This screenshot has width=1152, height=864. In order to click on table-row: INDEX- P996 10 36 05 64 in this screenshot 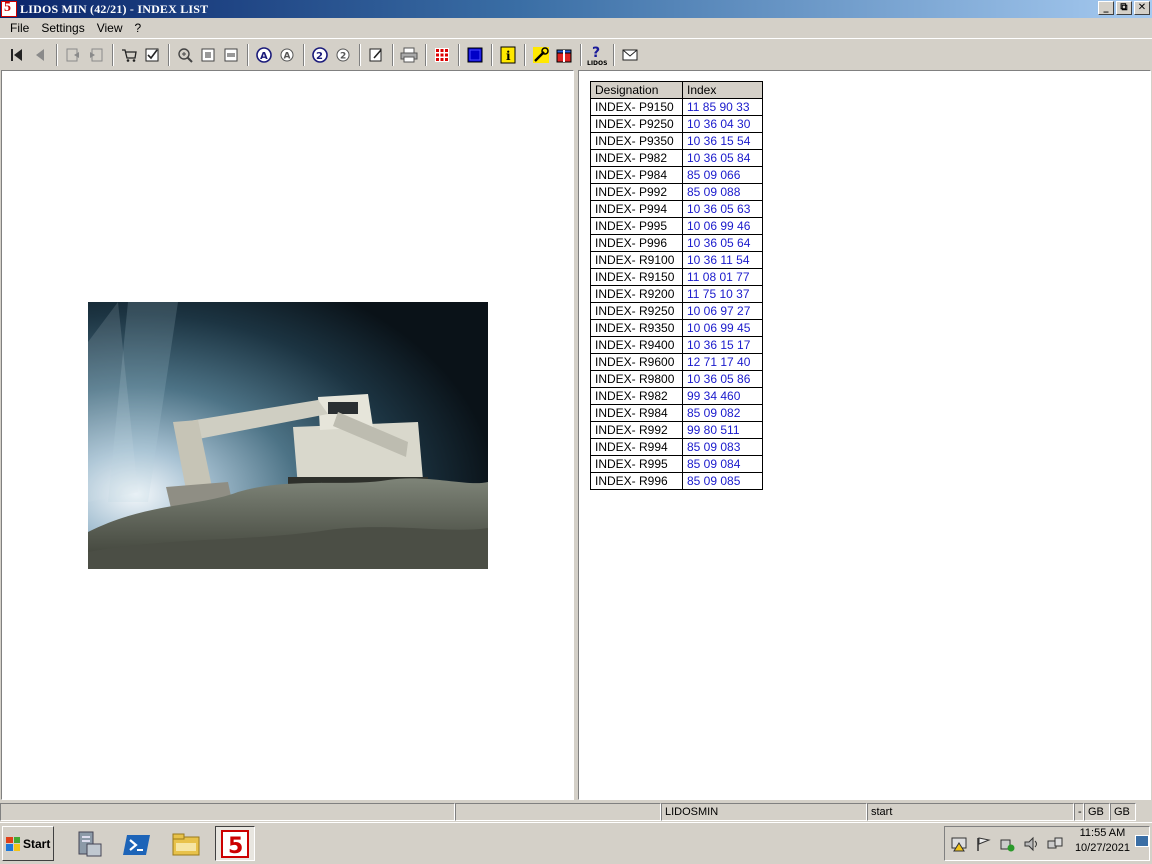, I will do `click(676, 243)`.